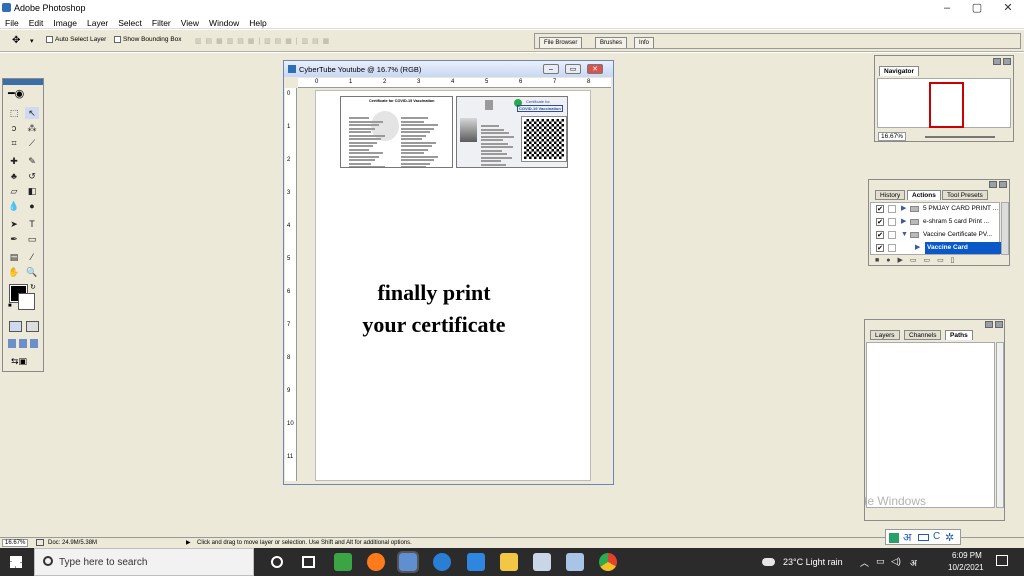 Image resolution: width=1024 pixels, height=576 pixels. Describe the element at coordinates (15, 543) in the screenshot. I see `status-zoom: 16.67%` at that location.